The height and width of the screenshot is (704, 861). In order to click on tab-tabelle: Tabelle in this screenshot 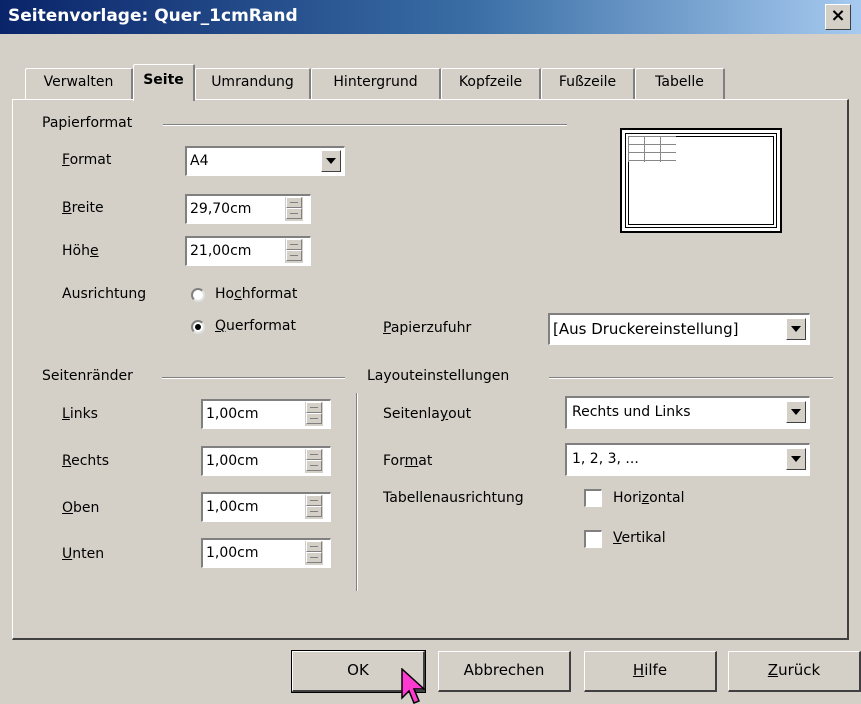, I will do `click(680, 83)`.